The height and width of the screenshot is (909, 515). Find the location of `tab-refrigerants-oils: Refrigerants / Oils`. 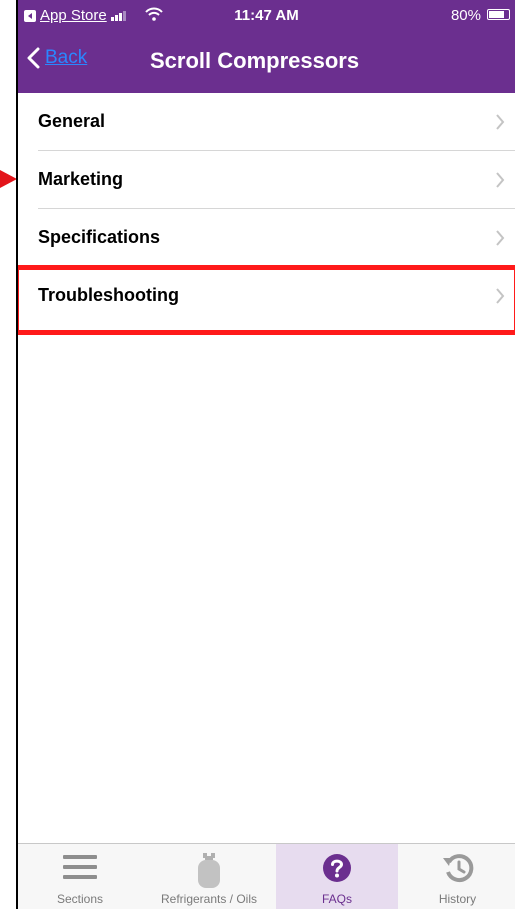

tab-refrigerants-oils: Refrigerants / Oils is located at coordinates (209, 876).